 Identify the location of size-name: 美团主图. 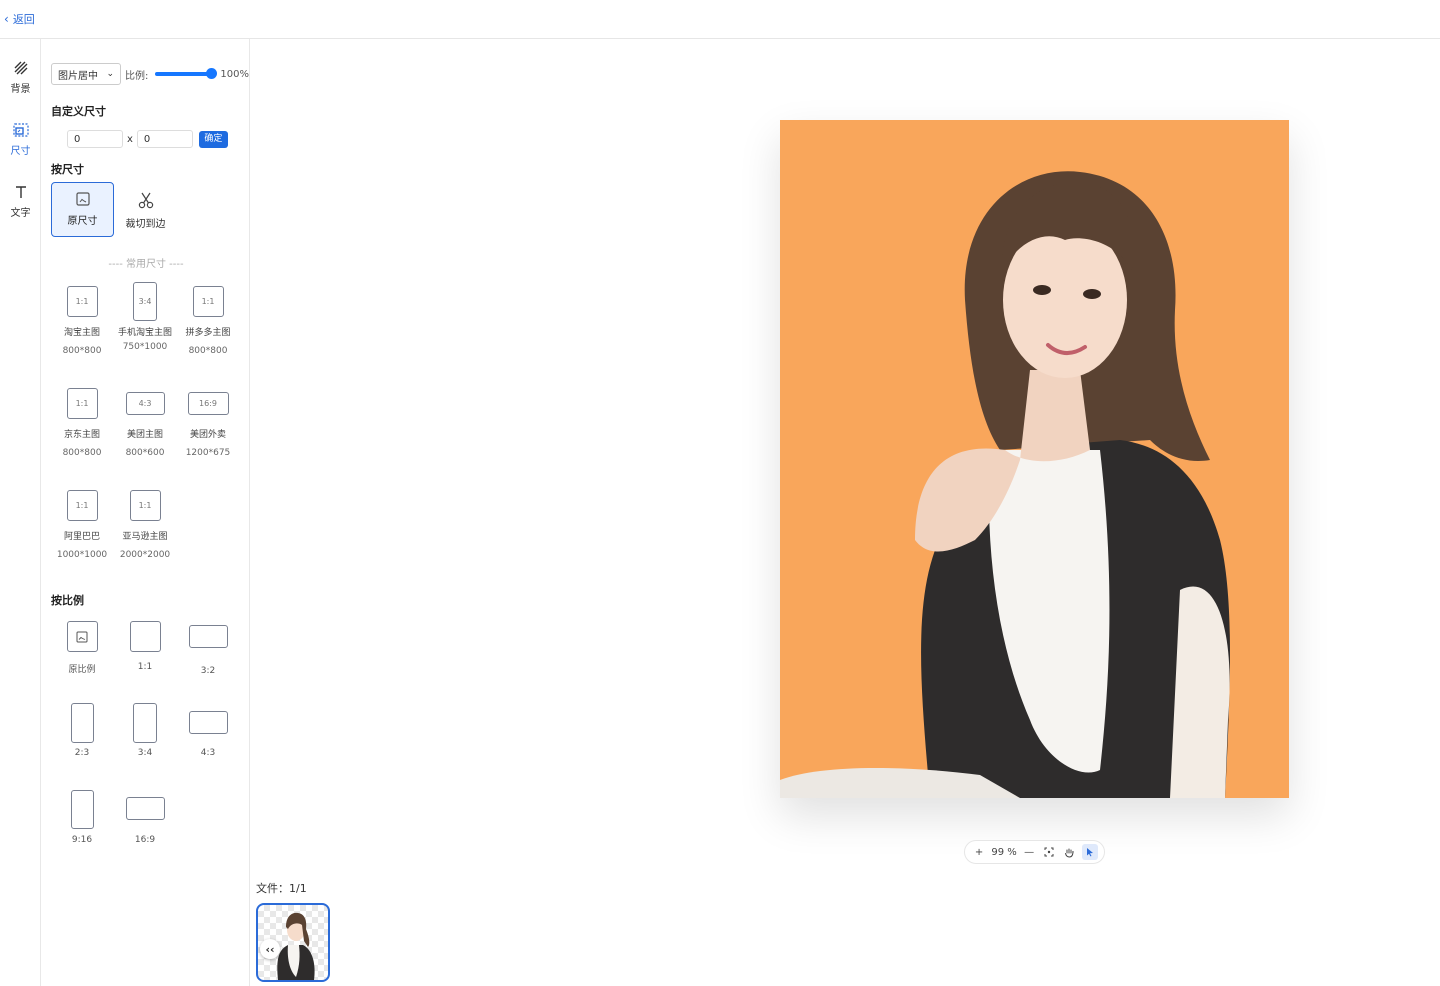
(144, 435).